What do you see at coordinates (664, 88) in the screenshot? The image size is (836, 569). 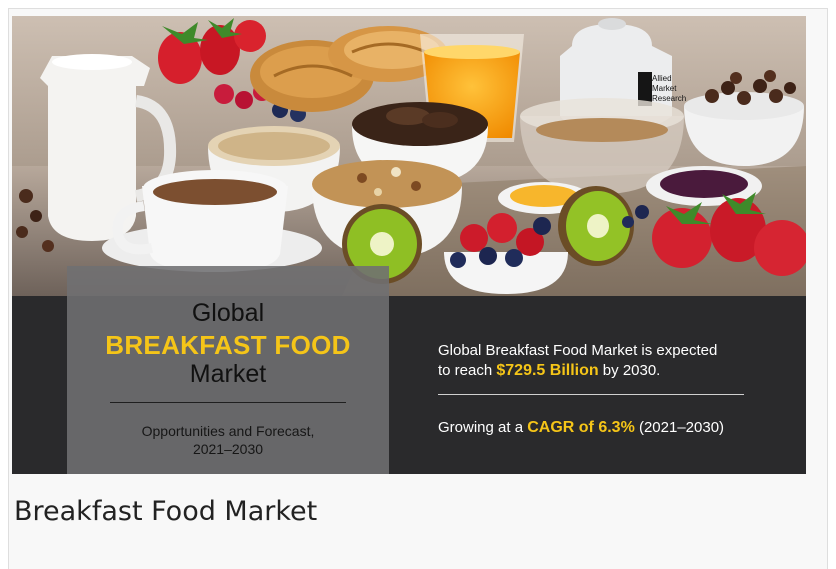 I see `logo-text-2: Market` at bounding box center [664, 88].